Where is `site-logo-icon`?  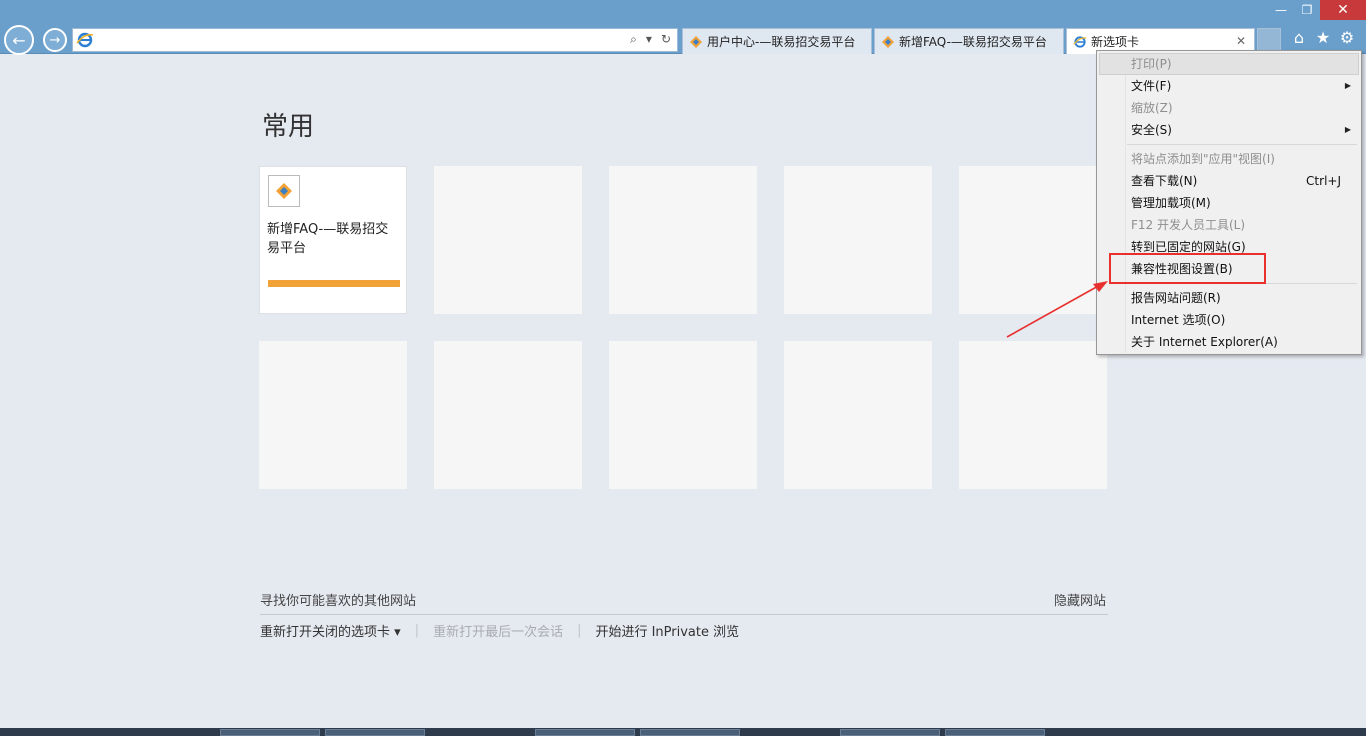 site-logo-icon is located at coordinates (284, 191).